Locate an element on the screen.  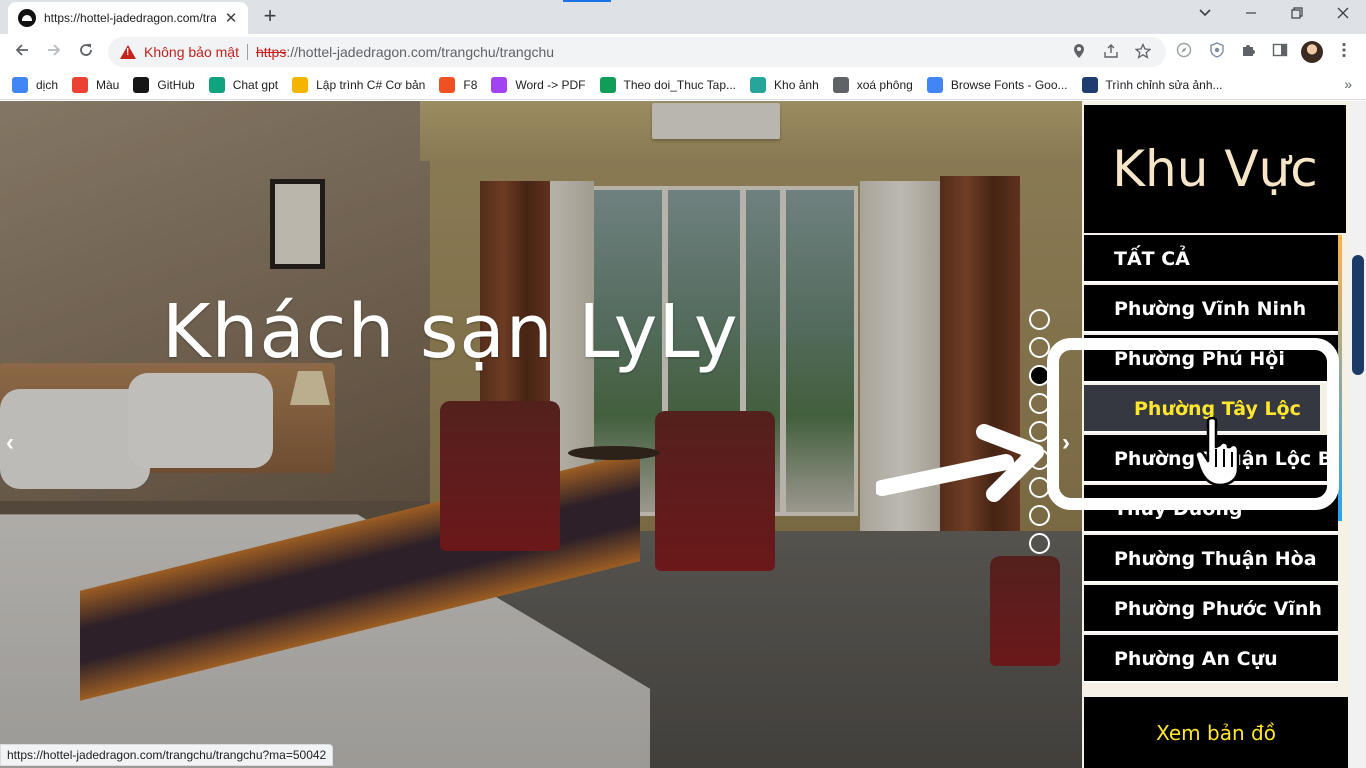
tab-search-indicator is located at coordinates (587, 1).